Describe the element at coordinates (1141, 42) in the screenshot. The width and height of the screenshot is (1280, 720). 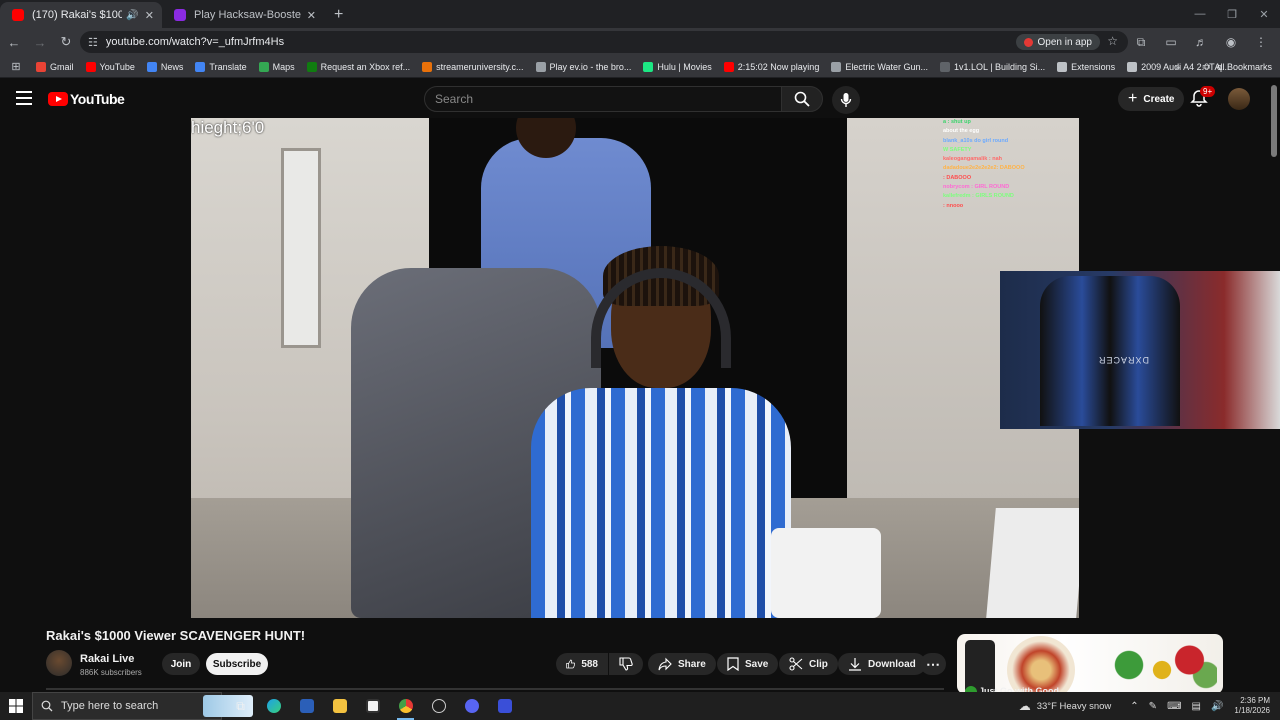
I see `extensions-icon: ⧉` at that location.